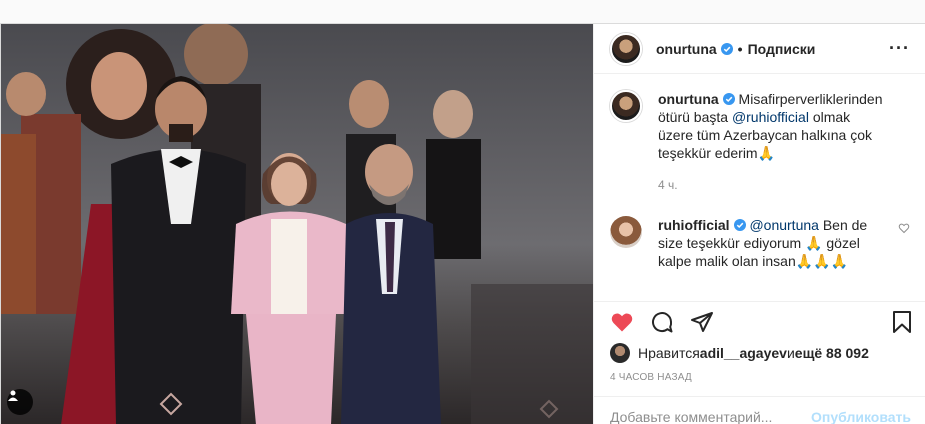  I want to click on post-header: onurtuna • Подписки ···, so click(759, 49).